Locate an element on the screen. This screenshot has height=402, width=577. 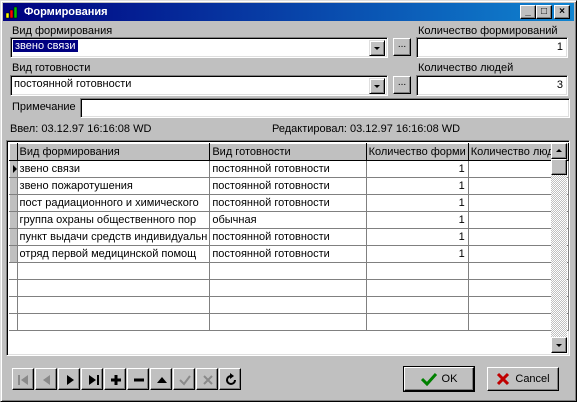
refresh-icon is located at coordinates (231, 379).